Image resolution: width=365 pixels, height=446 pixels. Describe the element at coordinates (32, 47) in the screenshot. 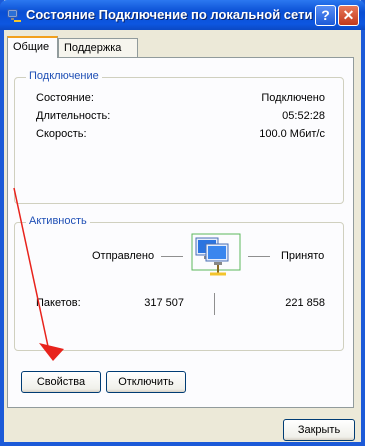

I see `tab-general: Общие` at that location.